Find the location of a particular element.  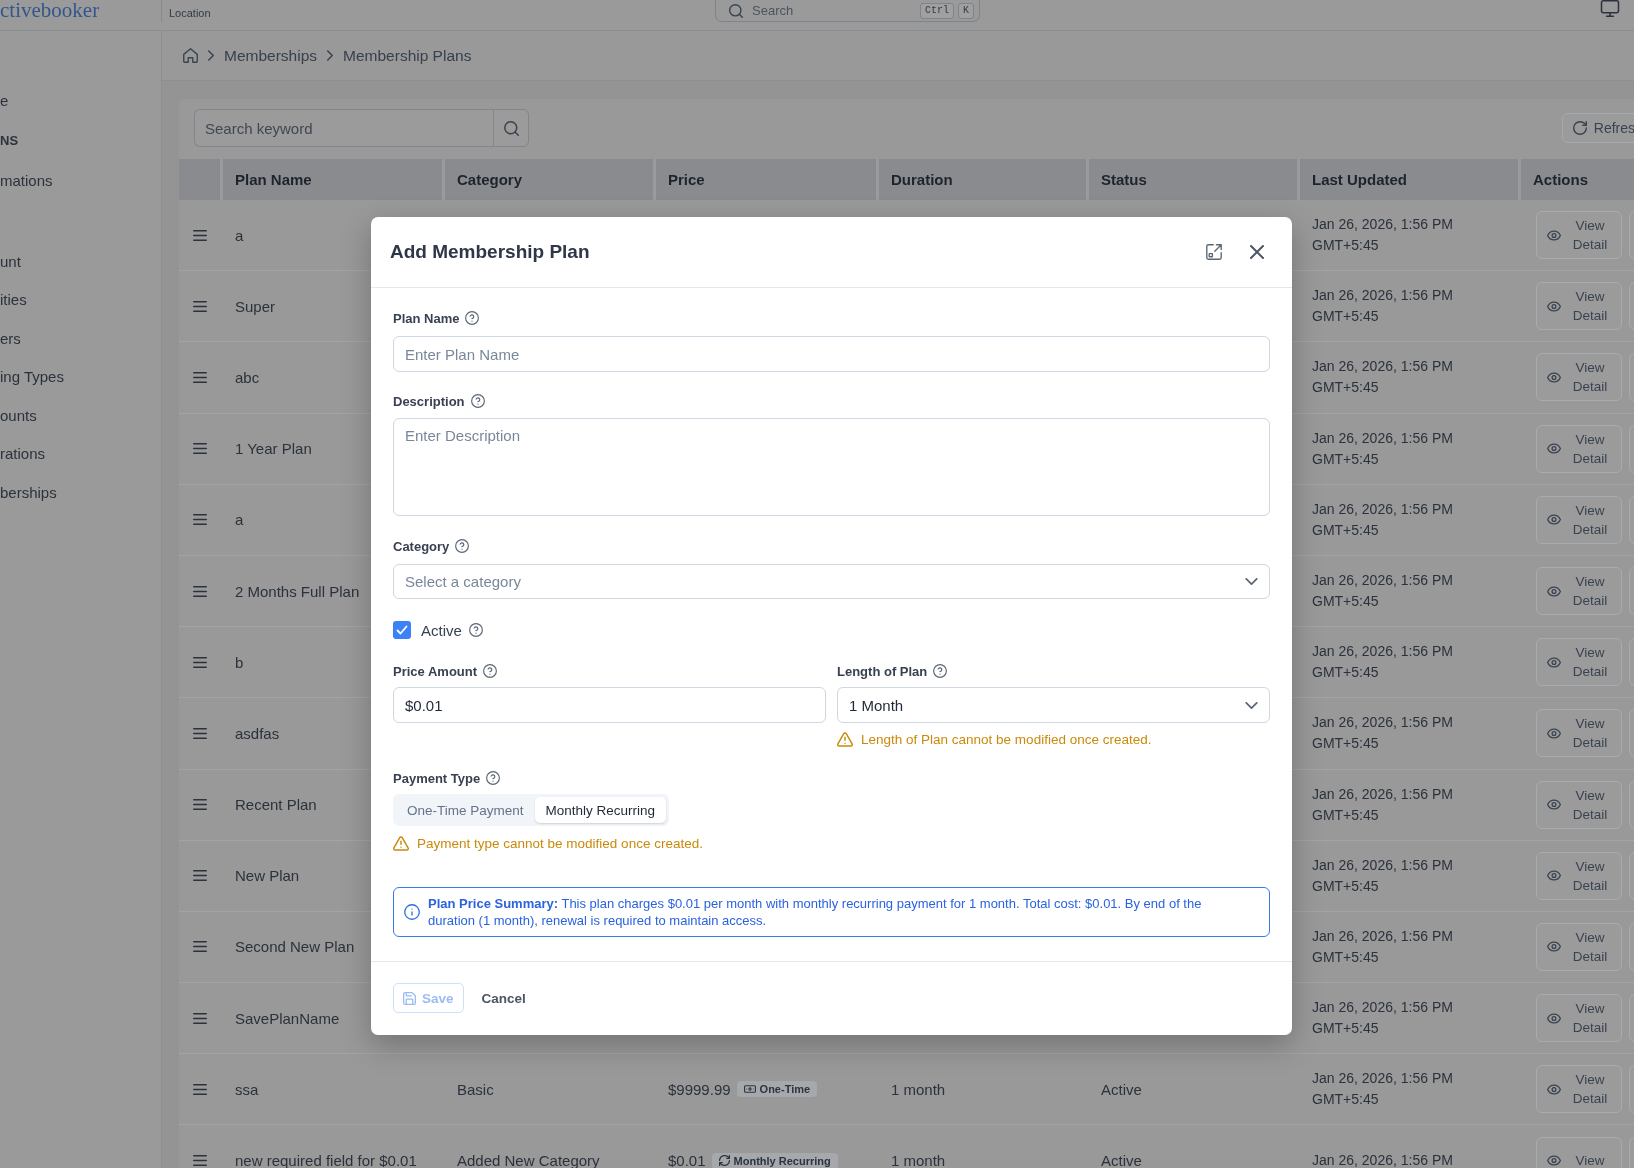

column-header: Plan Name is located at coordinates (273, 179).